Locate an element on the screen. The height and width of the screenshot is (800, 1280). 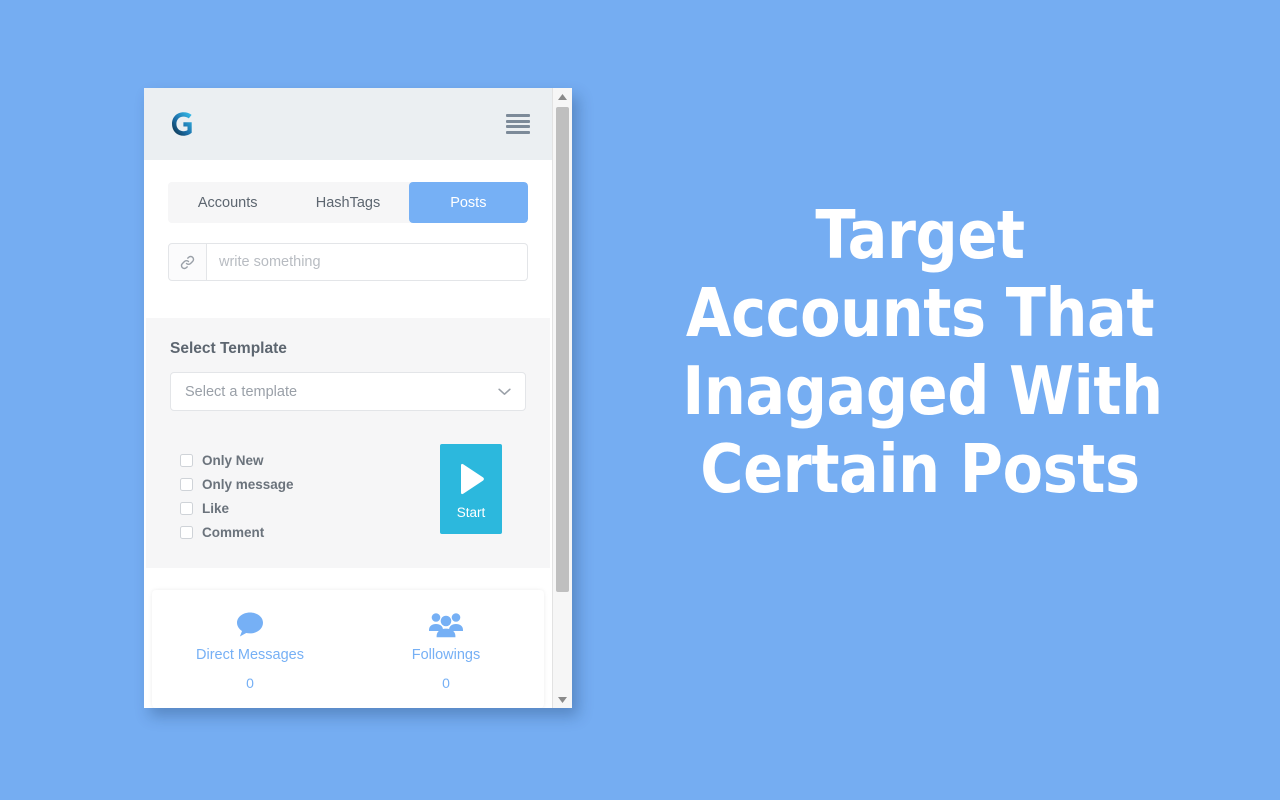
people-group-icon is located at coordinates (446, 624).